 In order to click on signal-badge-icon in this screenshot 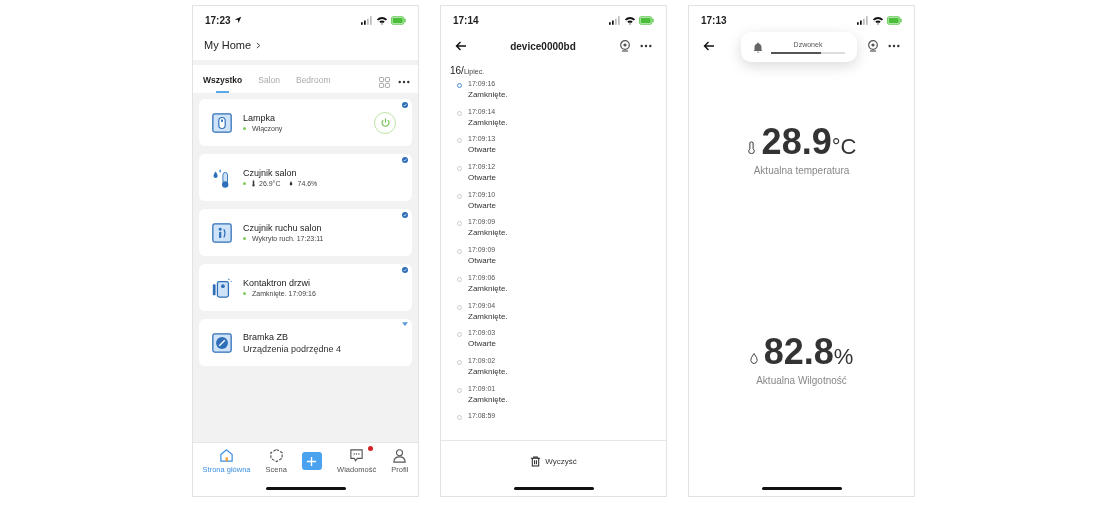, I will do `click(405, 324)`.